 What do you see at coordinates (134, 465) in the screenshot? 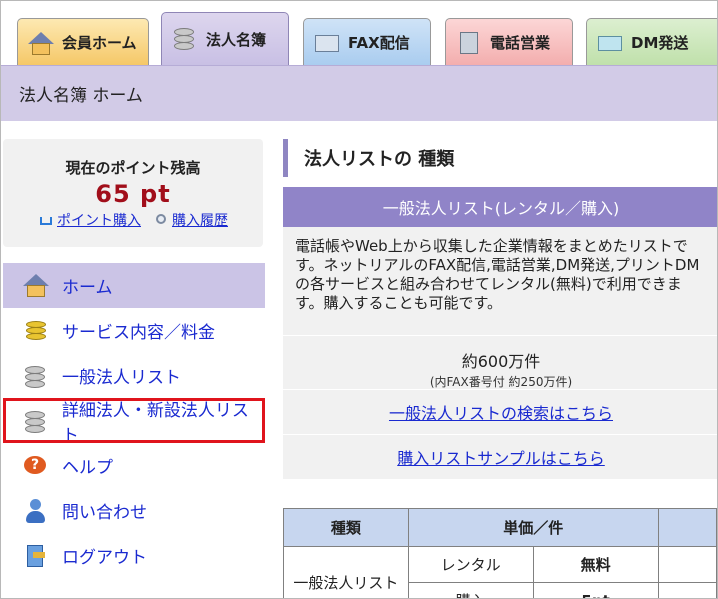
I see `sidebar-item-help: ? ヘルプ` at bounding box center [134, 465].